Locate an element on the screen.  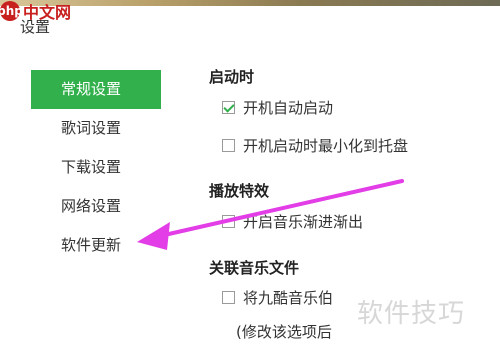
watermark-bottom-text: 软件技巧 is located at coordinates (411, 314).